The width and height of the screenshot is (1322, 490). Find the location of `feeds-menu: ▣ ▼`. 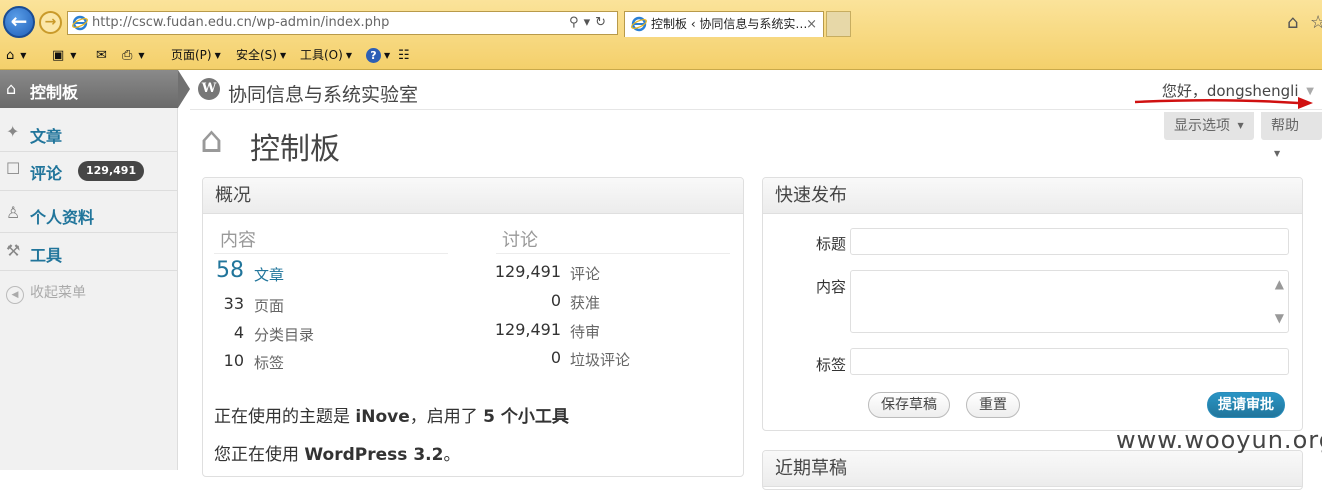

feeds-menu: ▣ ▼ is located at coordinates (64, 55).